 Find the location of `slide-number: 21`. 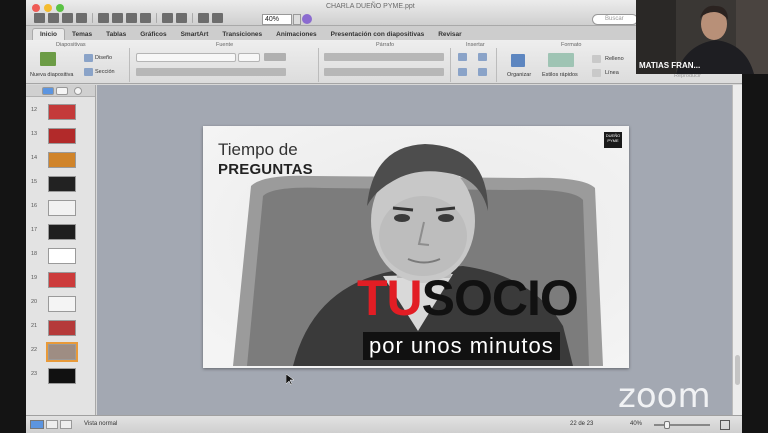

slide-number: 21 is located at coordinates (34, 326).